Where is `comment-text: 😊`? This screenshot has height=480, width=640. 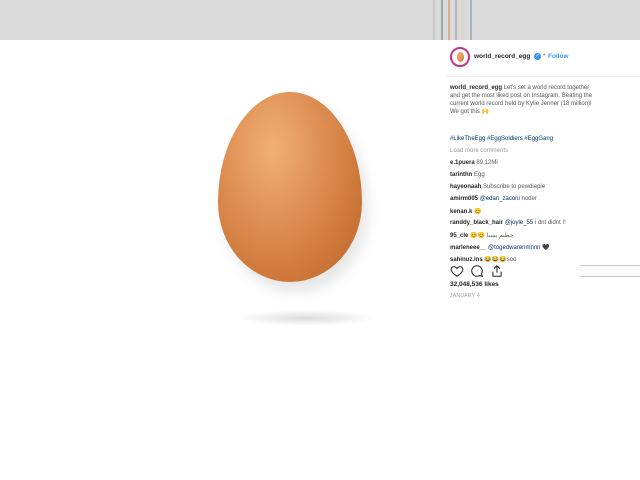
comment-text: 😊 is located at coordinates (478, 212).